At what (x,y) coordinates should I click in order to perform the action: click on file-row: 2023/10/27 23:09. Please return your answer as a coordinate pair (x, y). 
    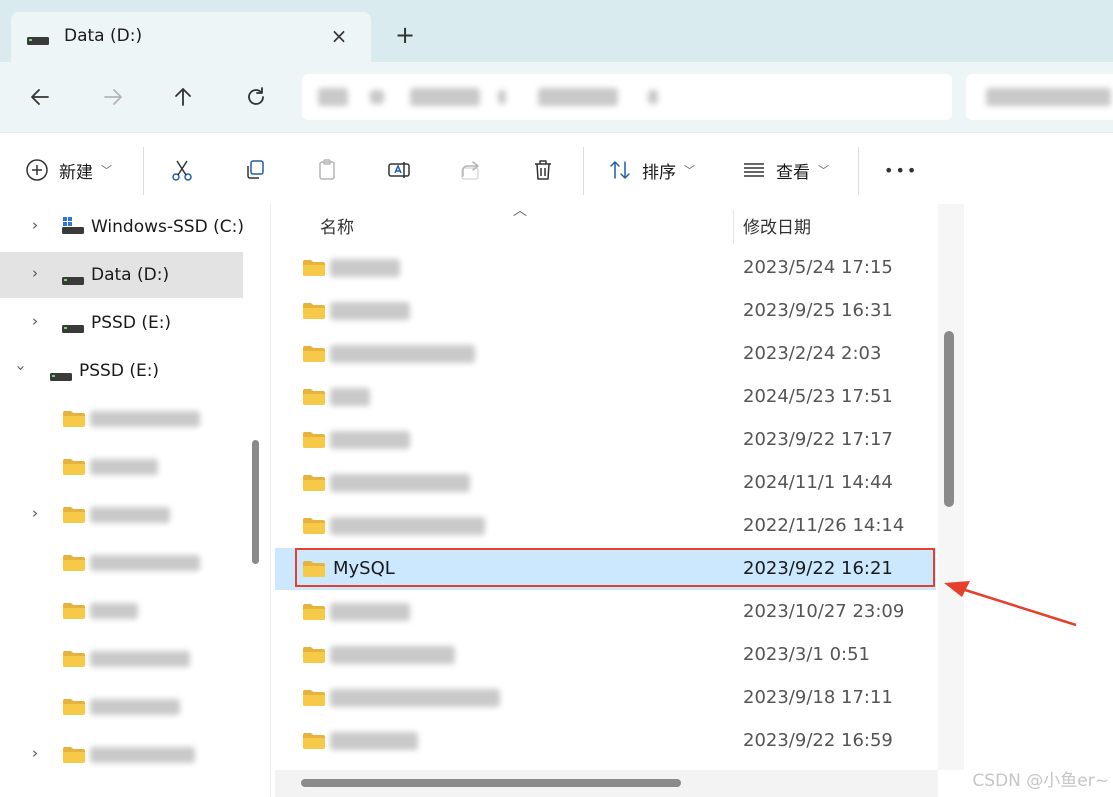
    Looking at the image, I should click on (605, 612).